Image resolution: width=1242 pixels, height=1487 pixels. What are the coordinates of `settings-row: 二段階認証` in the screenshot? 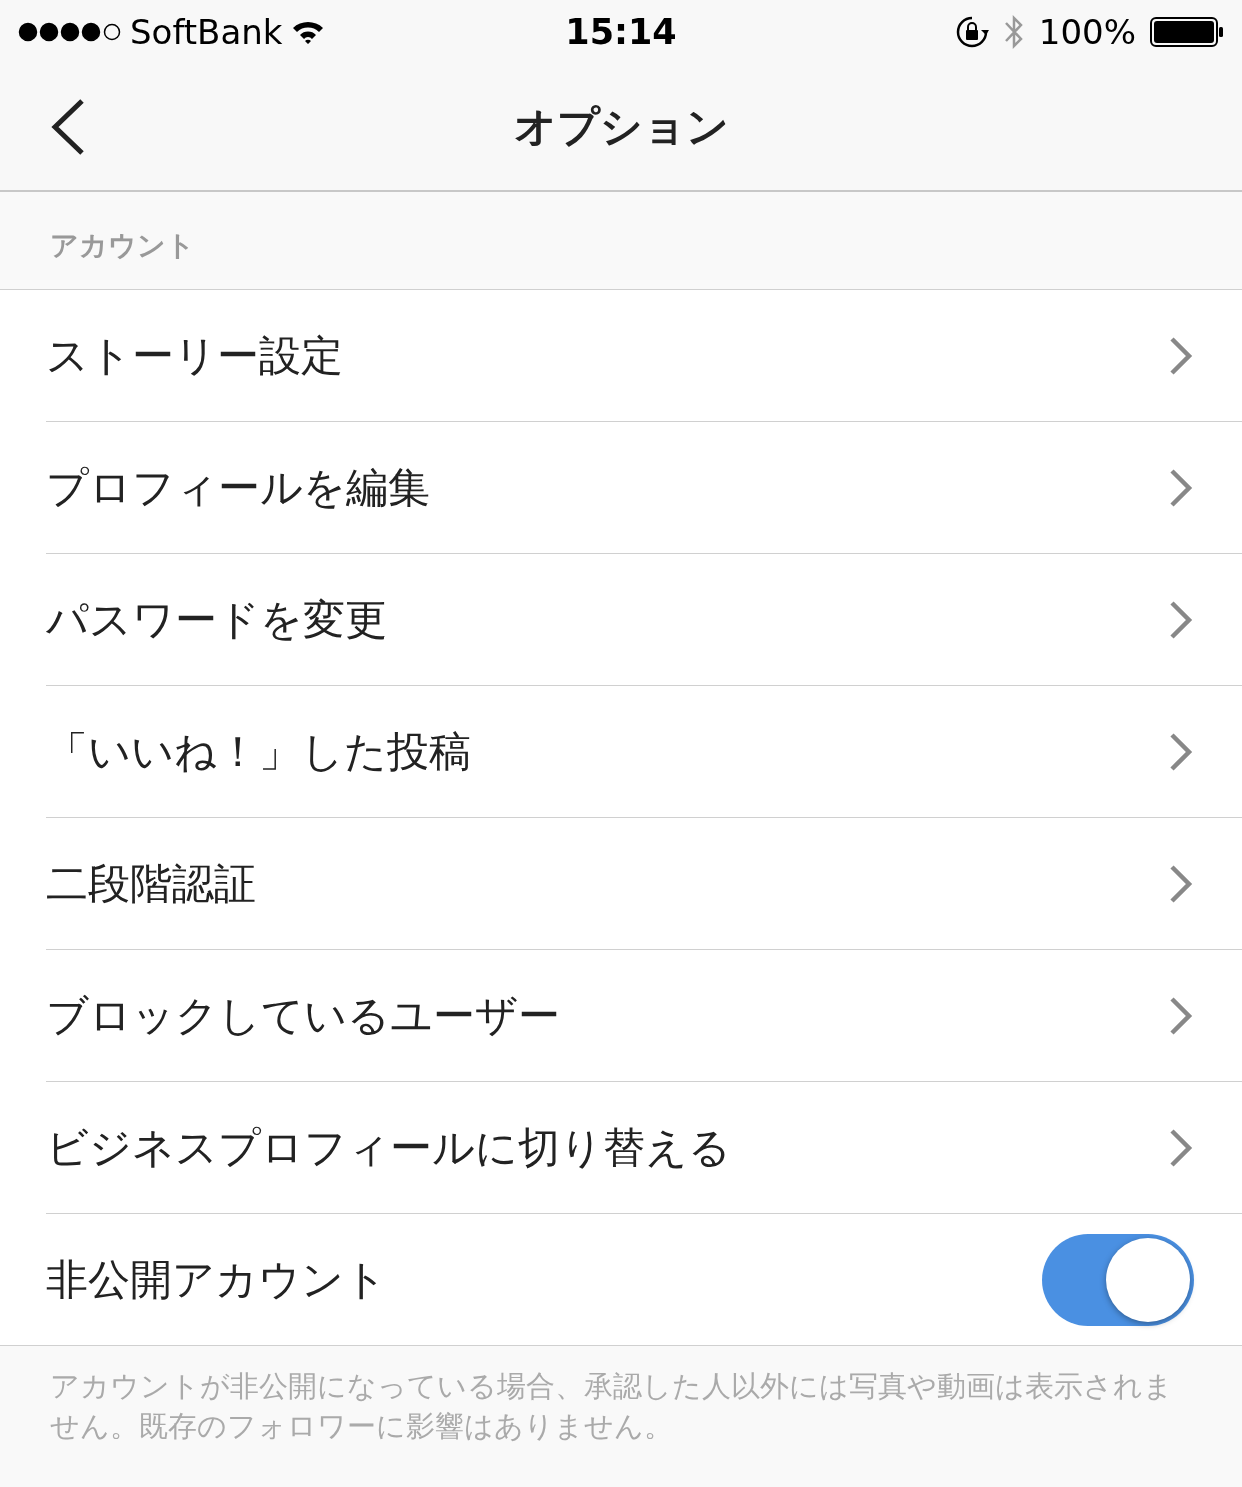 It's located at (644, 884).